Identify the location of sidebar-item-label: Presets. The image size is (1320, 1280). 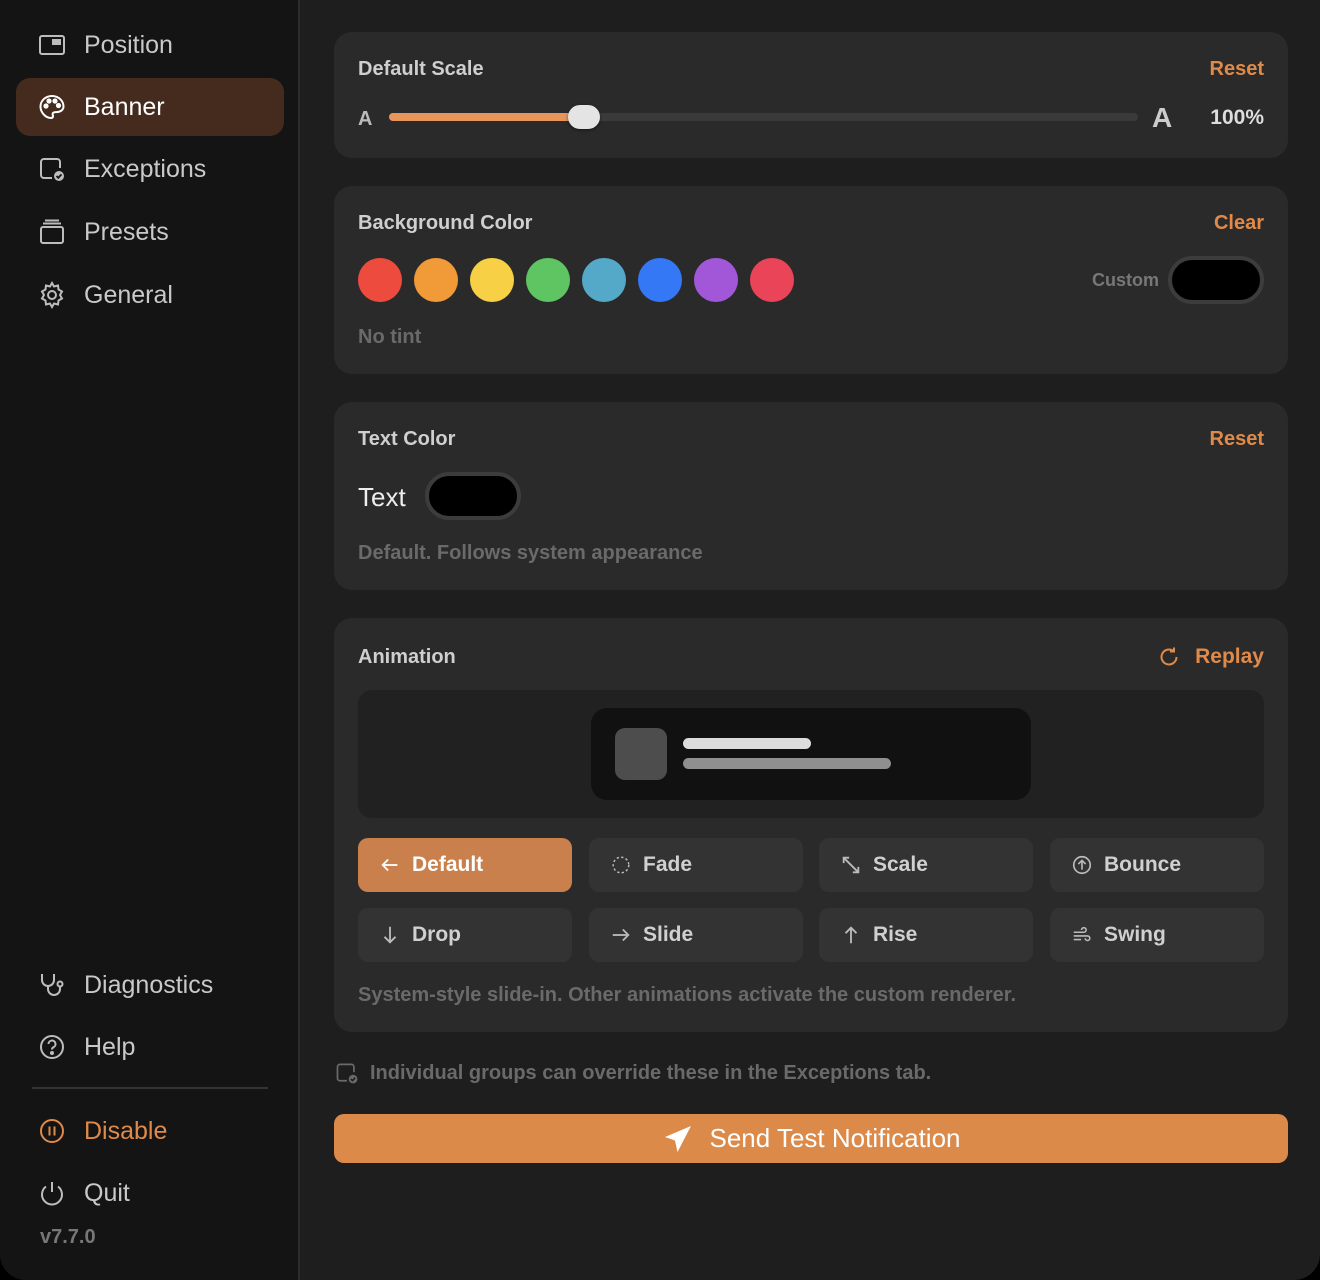
(126, 231).